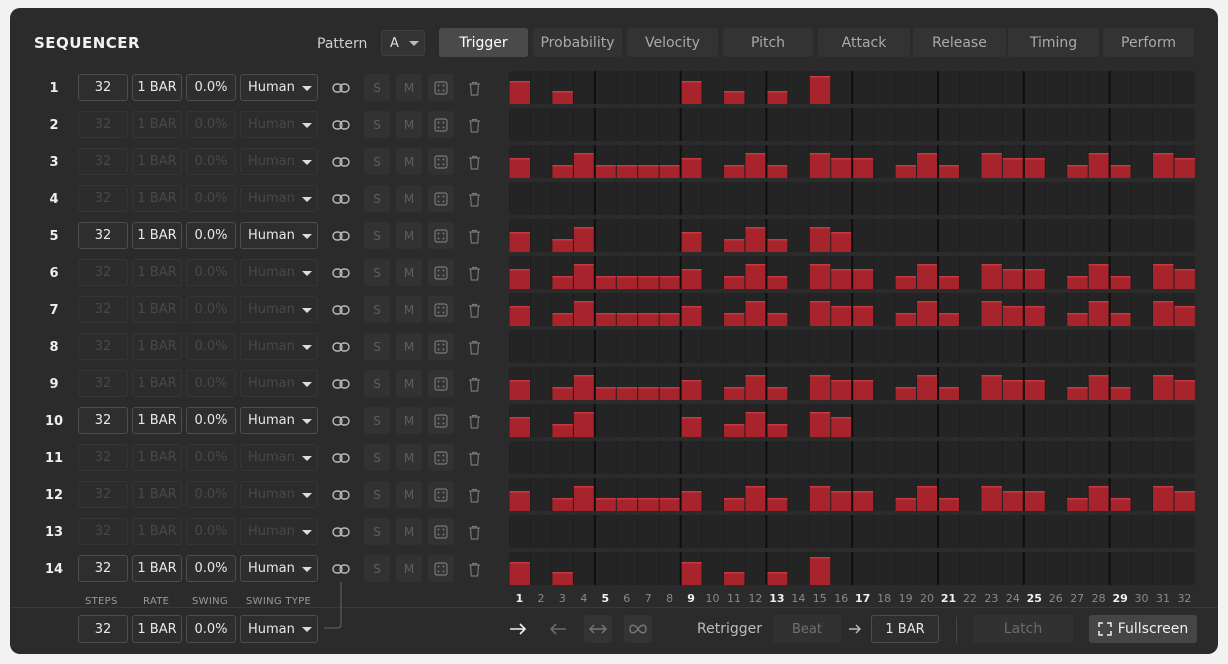 The height and width of the screenshot is (664, 1228). Describe the element at coordinates (483, 42) in the screenshot. I see `tab-trigger: Trigger` at that location.